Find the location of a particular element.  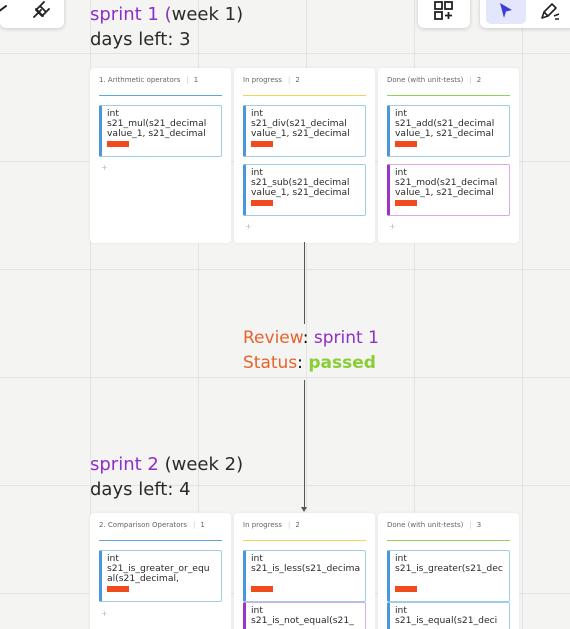

status-value: passed is located at coordinates (342, 363).